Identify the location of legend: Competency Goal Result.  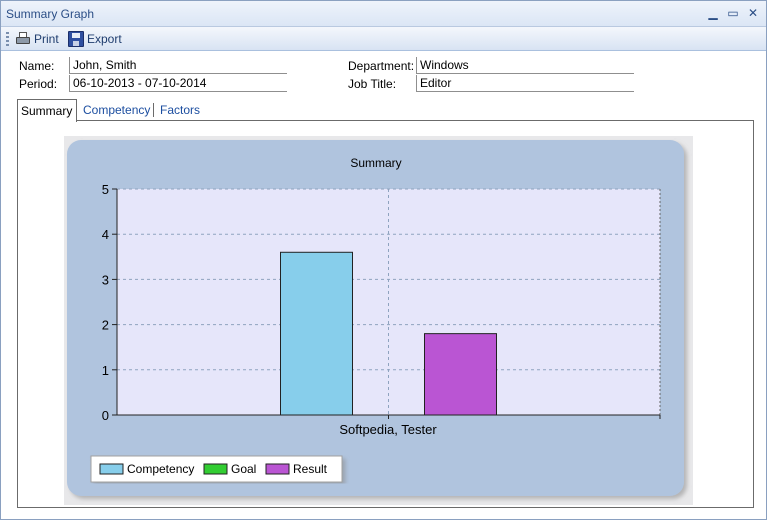
(216, 469).